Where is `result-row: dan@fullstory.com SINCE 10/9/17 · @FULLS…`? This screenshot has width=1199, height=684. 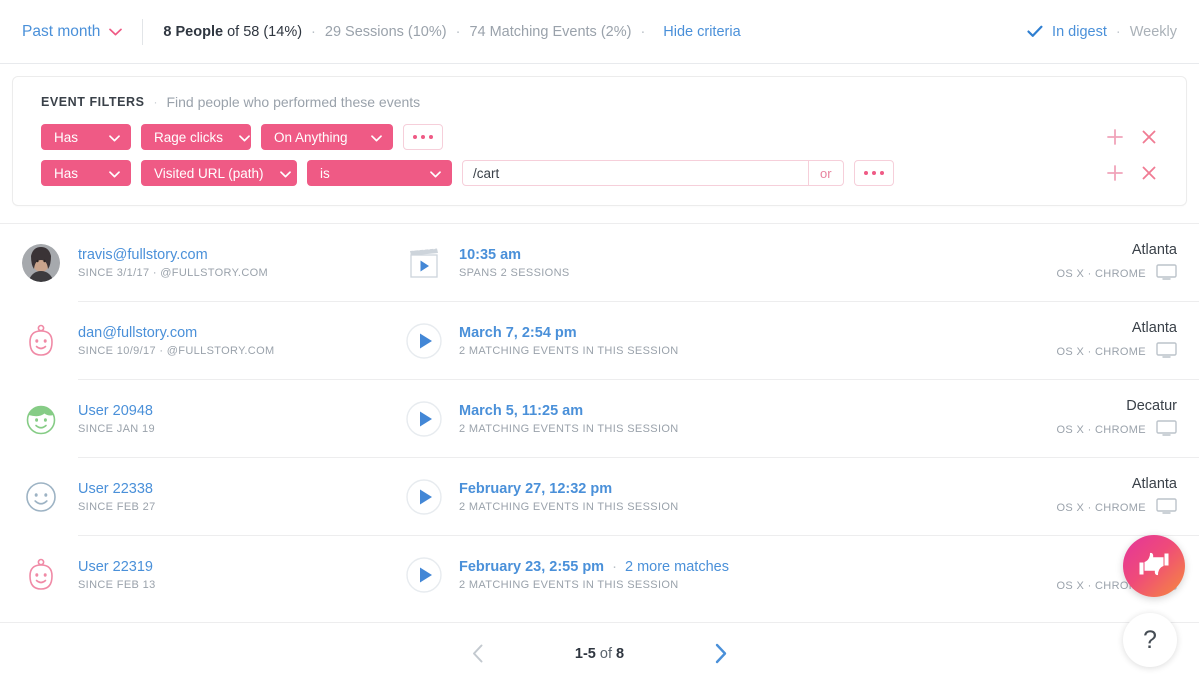 result-row: dan@fullstory.com SINCE 10/9/17 · @FULLS… is located at coordinates (599, 341).